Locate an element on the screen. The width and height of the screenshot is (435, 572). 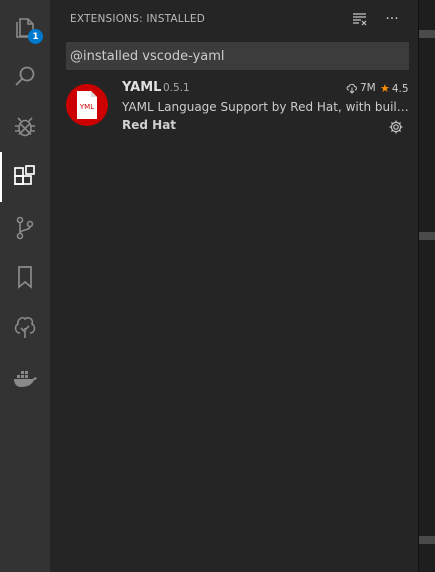
cloud-download-icon is located at coordinates (351, 88).